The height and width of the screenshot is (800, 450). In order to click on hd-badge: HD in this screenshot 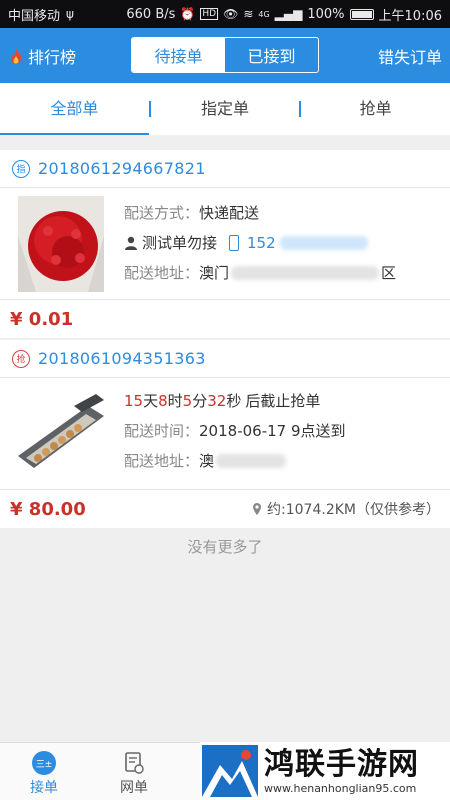, I will do `click(209, 14)`.